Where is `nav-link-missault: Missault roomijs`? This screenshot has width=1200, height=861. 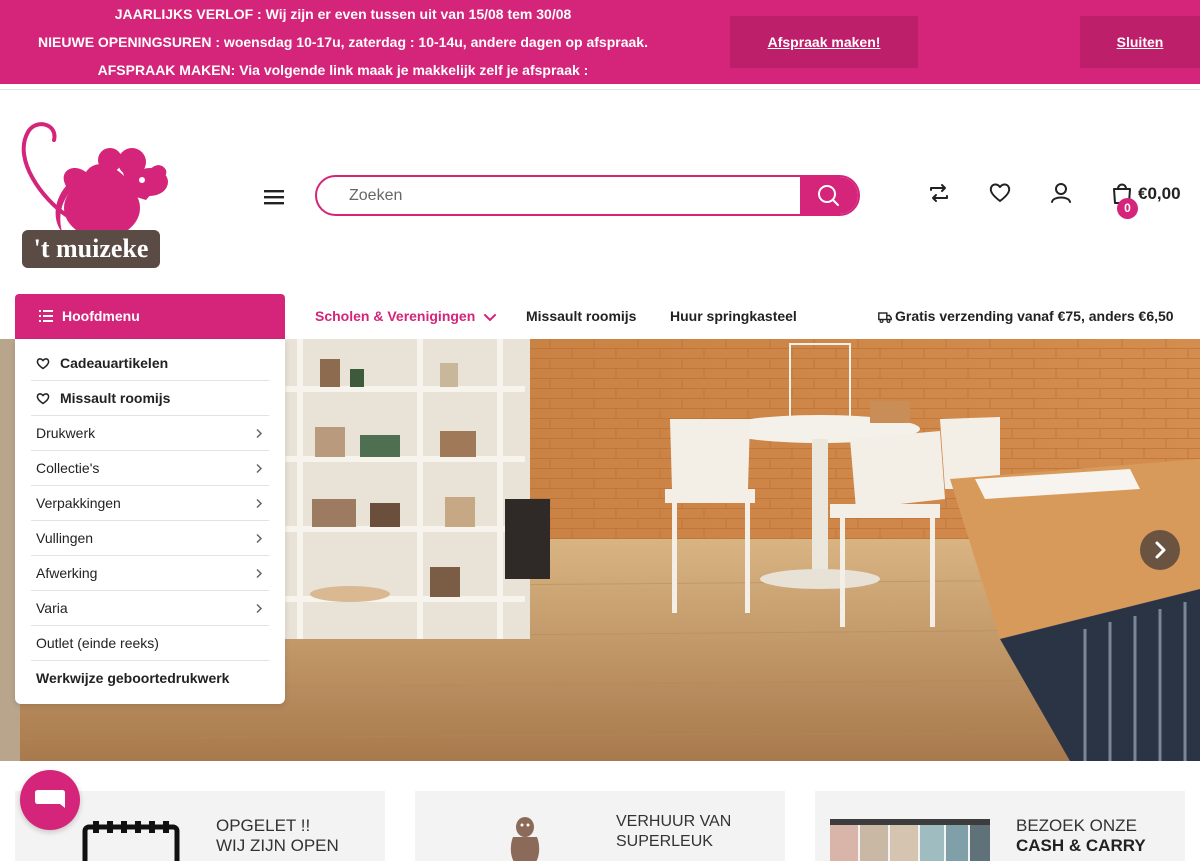
nav-link-missault: Missault roomijs is located at coordinates (581, 316).